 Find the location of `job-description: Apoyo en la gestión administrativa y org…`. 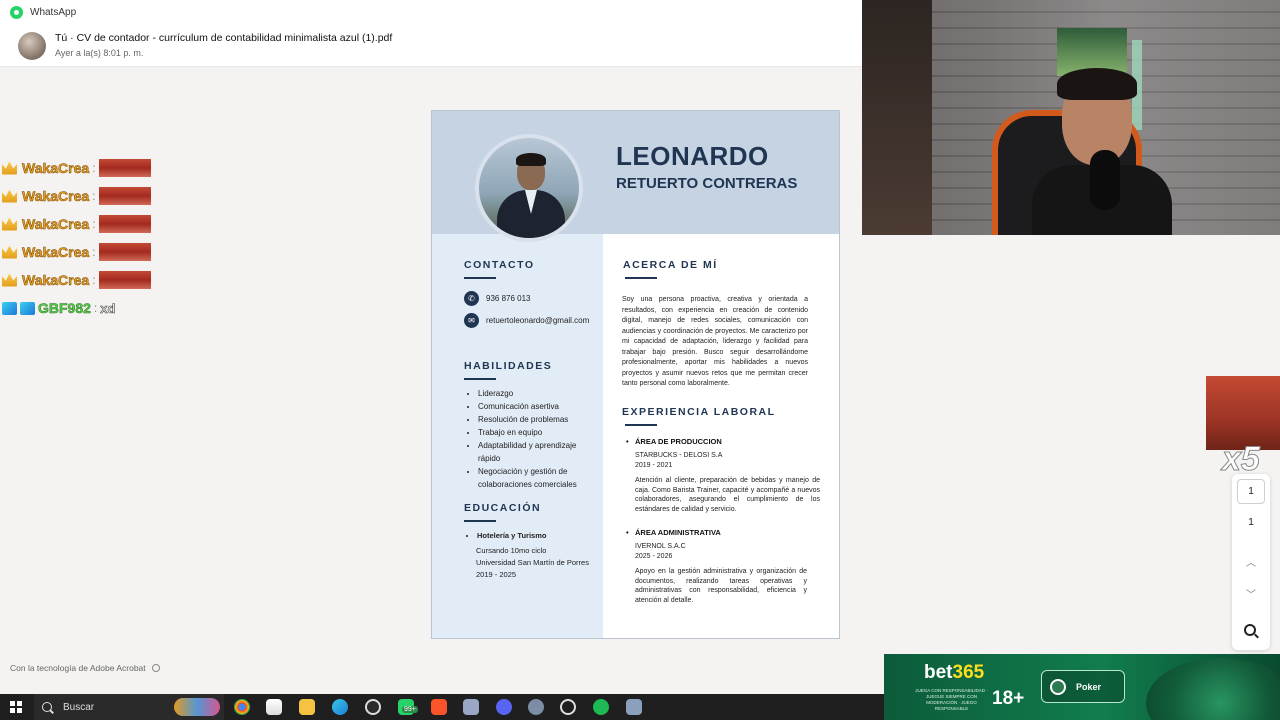

job-description: Apoyo en la gestión administrativa y org… is located at coordinates (721, 586).